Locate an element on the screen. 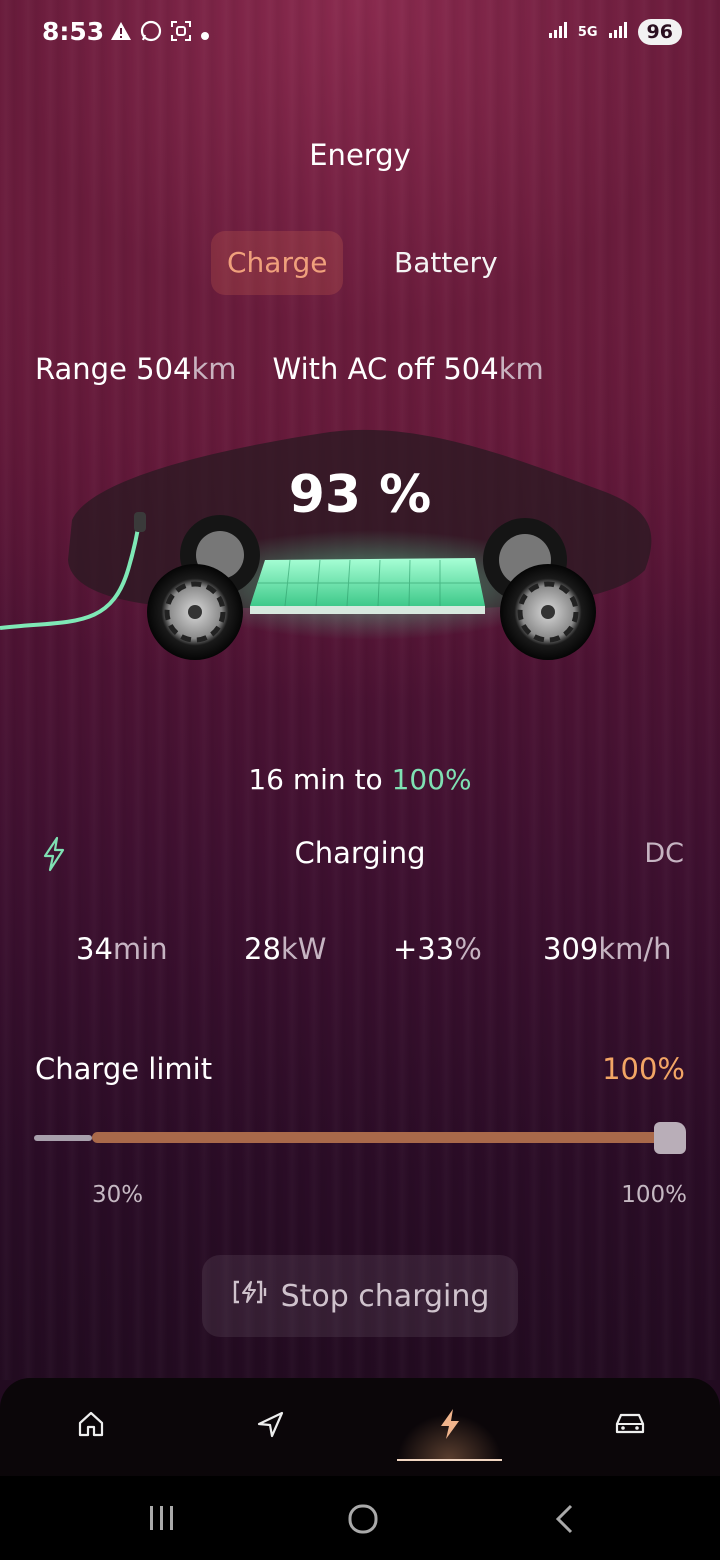  eta-text: 16 min to is located at coordinates (315, 779).